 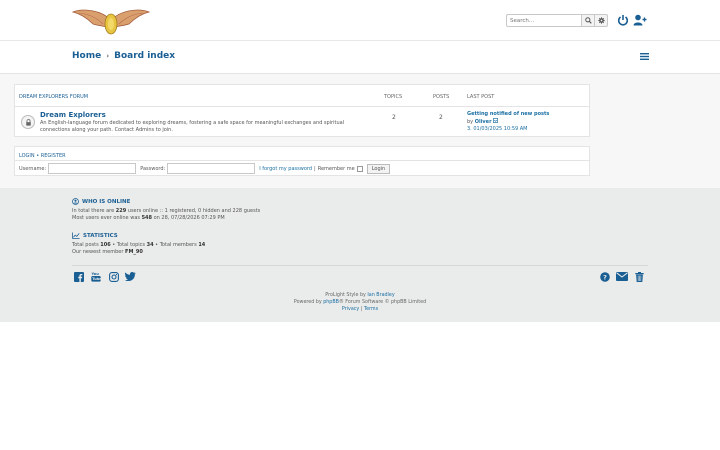 I want to click on forum-category-link: DREAM EXPLORERS FORUM, so click(x=53, y=97).